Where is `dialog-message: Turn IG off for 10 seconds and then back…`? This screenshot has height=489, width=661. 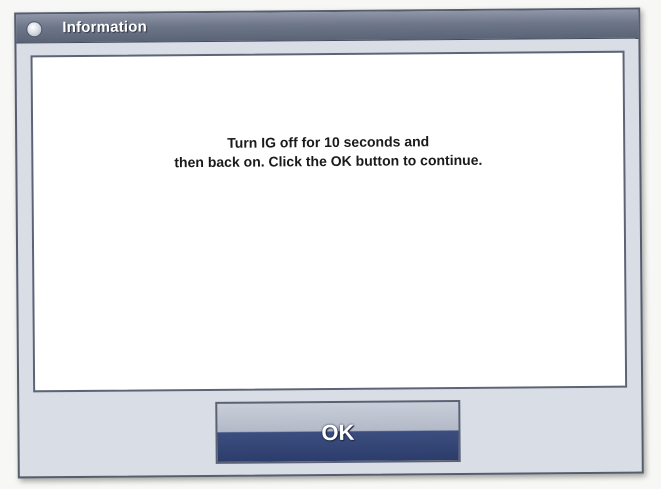
dialog-message: Turn IG off for 10 seconds and then back… is located at coordinates (328, 152).